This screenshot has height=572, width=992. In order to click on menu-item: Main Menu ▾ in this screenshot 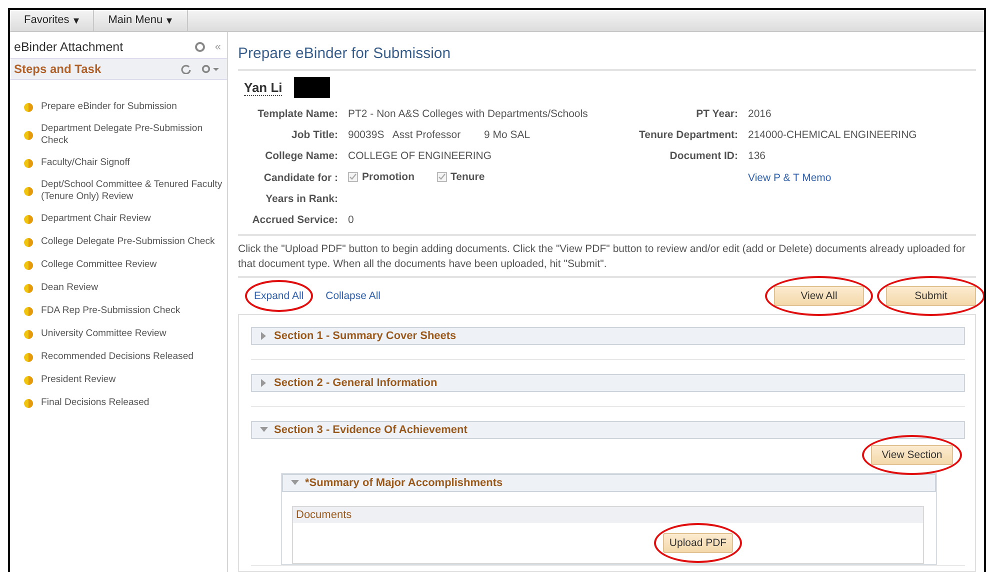, I will do `click(141, 20)`.